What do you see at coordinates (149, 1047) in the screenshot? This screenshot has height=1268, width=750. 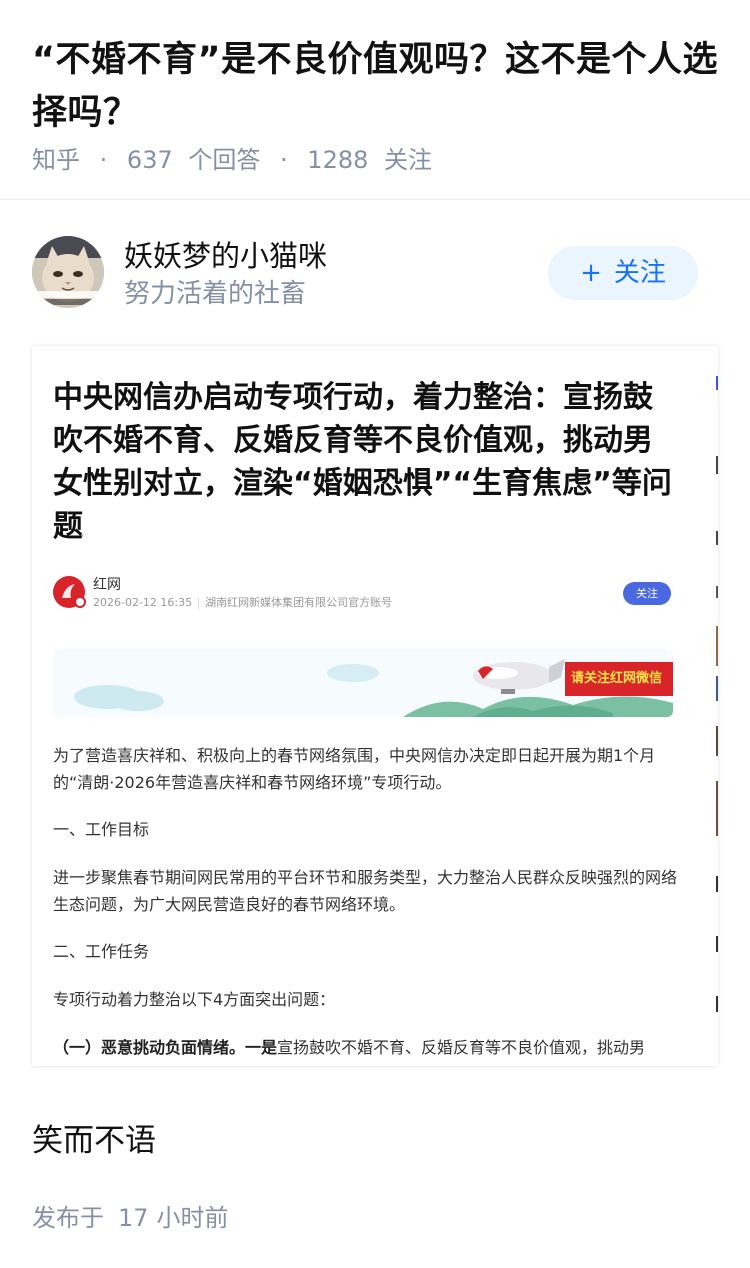 I see `article-bold-text: （一）恶意挑动负面情绪。` at bounding box center [149, 1047].